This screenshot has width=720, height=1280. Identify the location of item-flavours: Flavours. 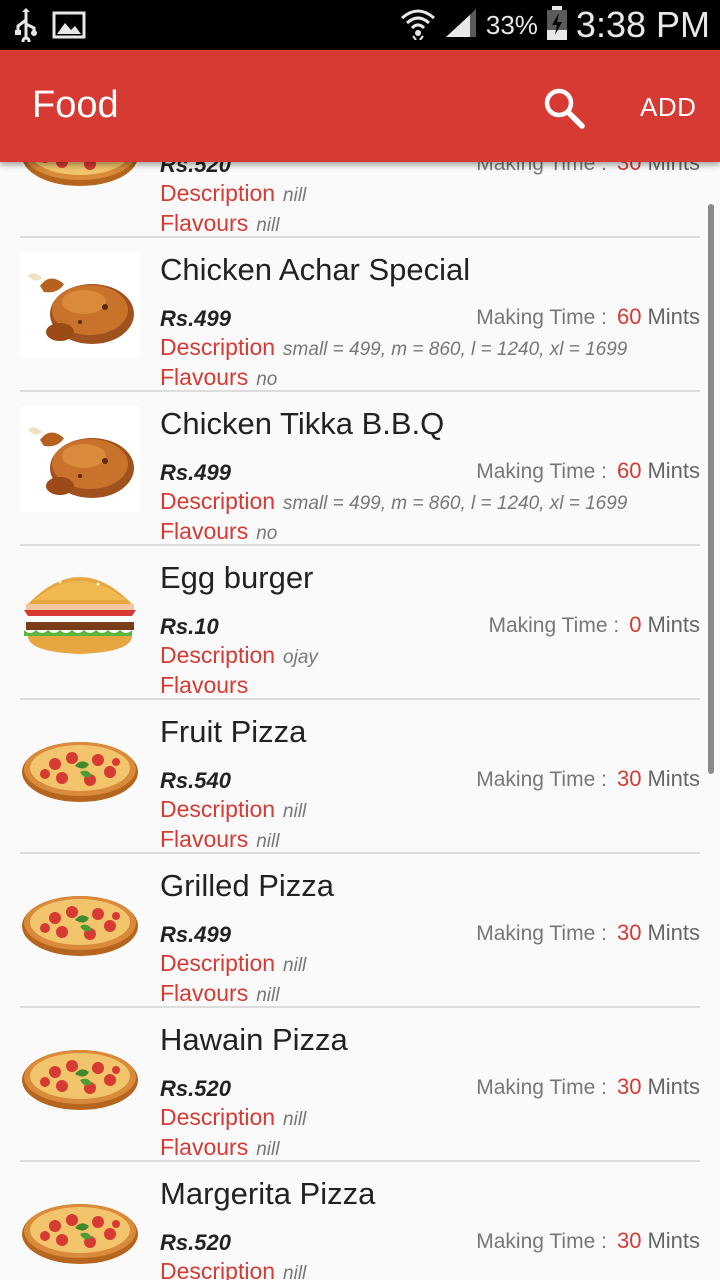
(208, 685).